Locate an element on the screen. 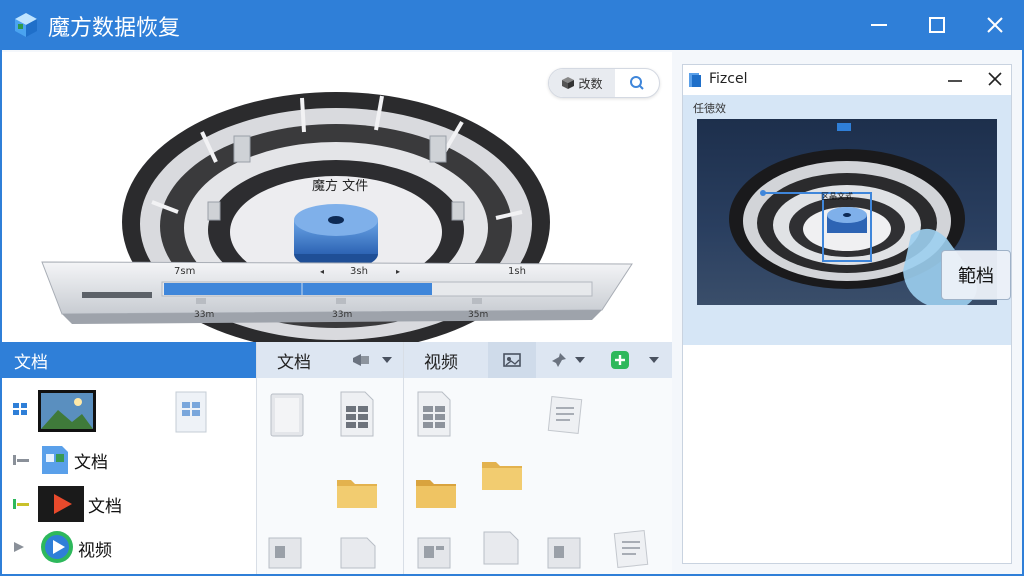 Image resolution: width=1024 pixels, height=576 pixels. app-title: 魔方数据恢复 is located at coordinates (114, 28).